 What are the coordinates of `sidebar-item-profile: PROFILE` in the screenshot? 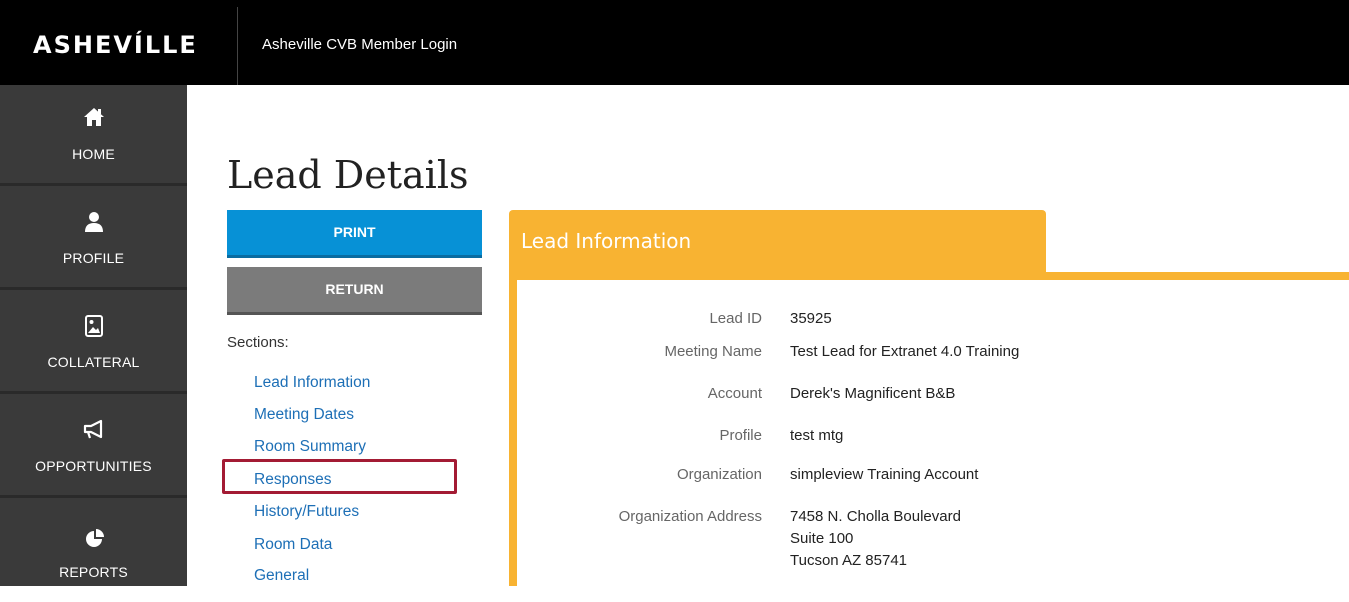 It's located at (93, 239).